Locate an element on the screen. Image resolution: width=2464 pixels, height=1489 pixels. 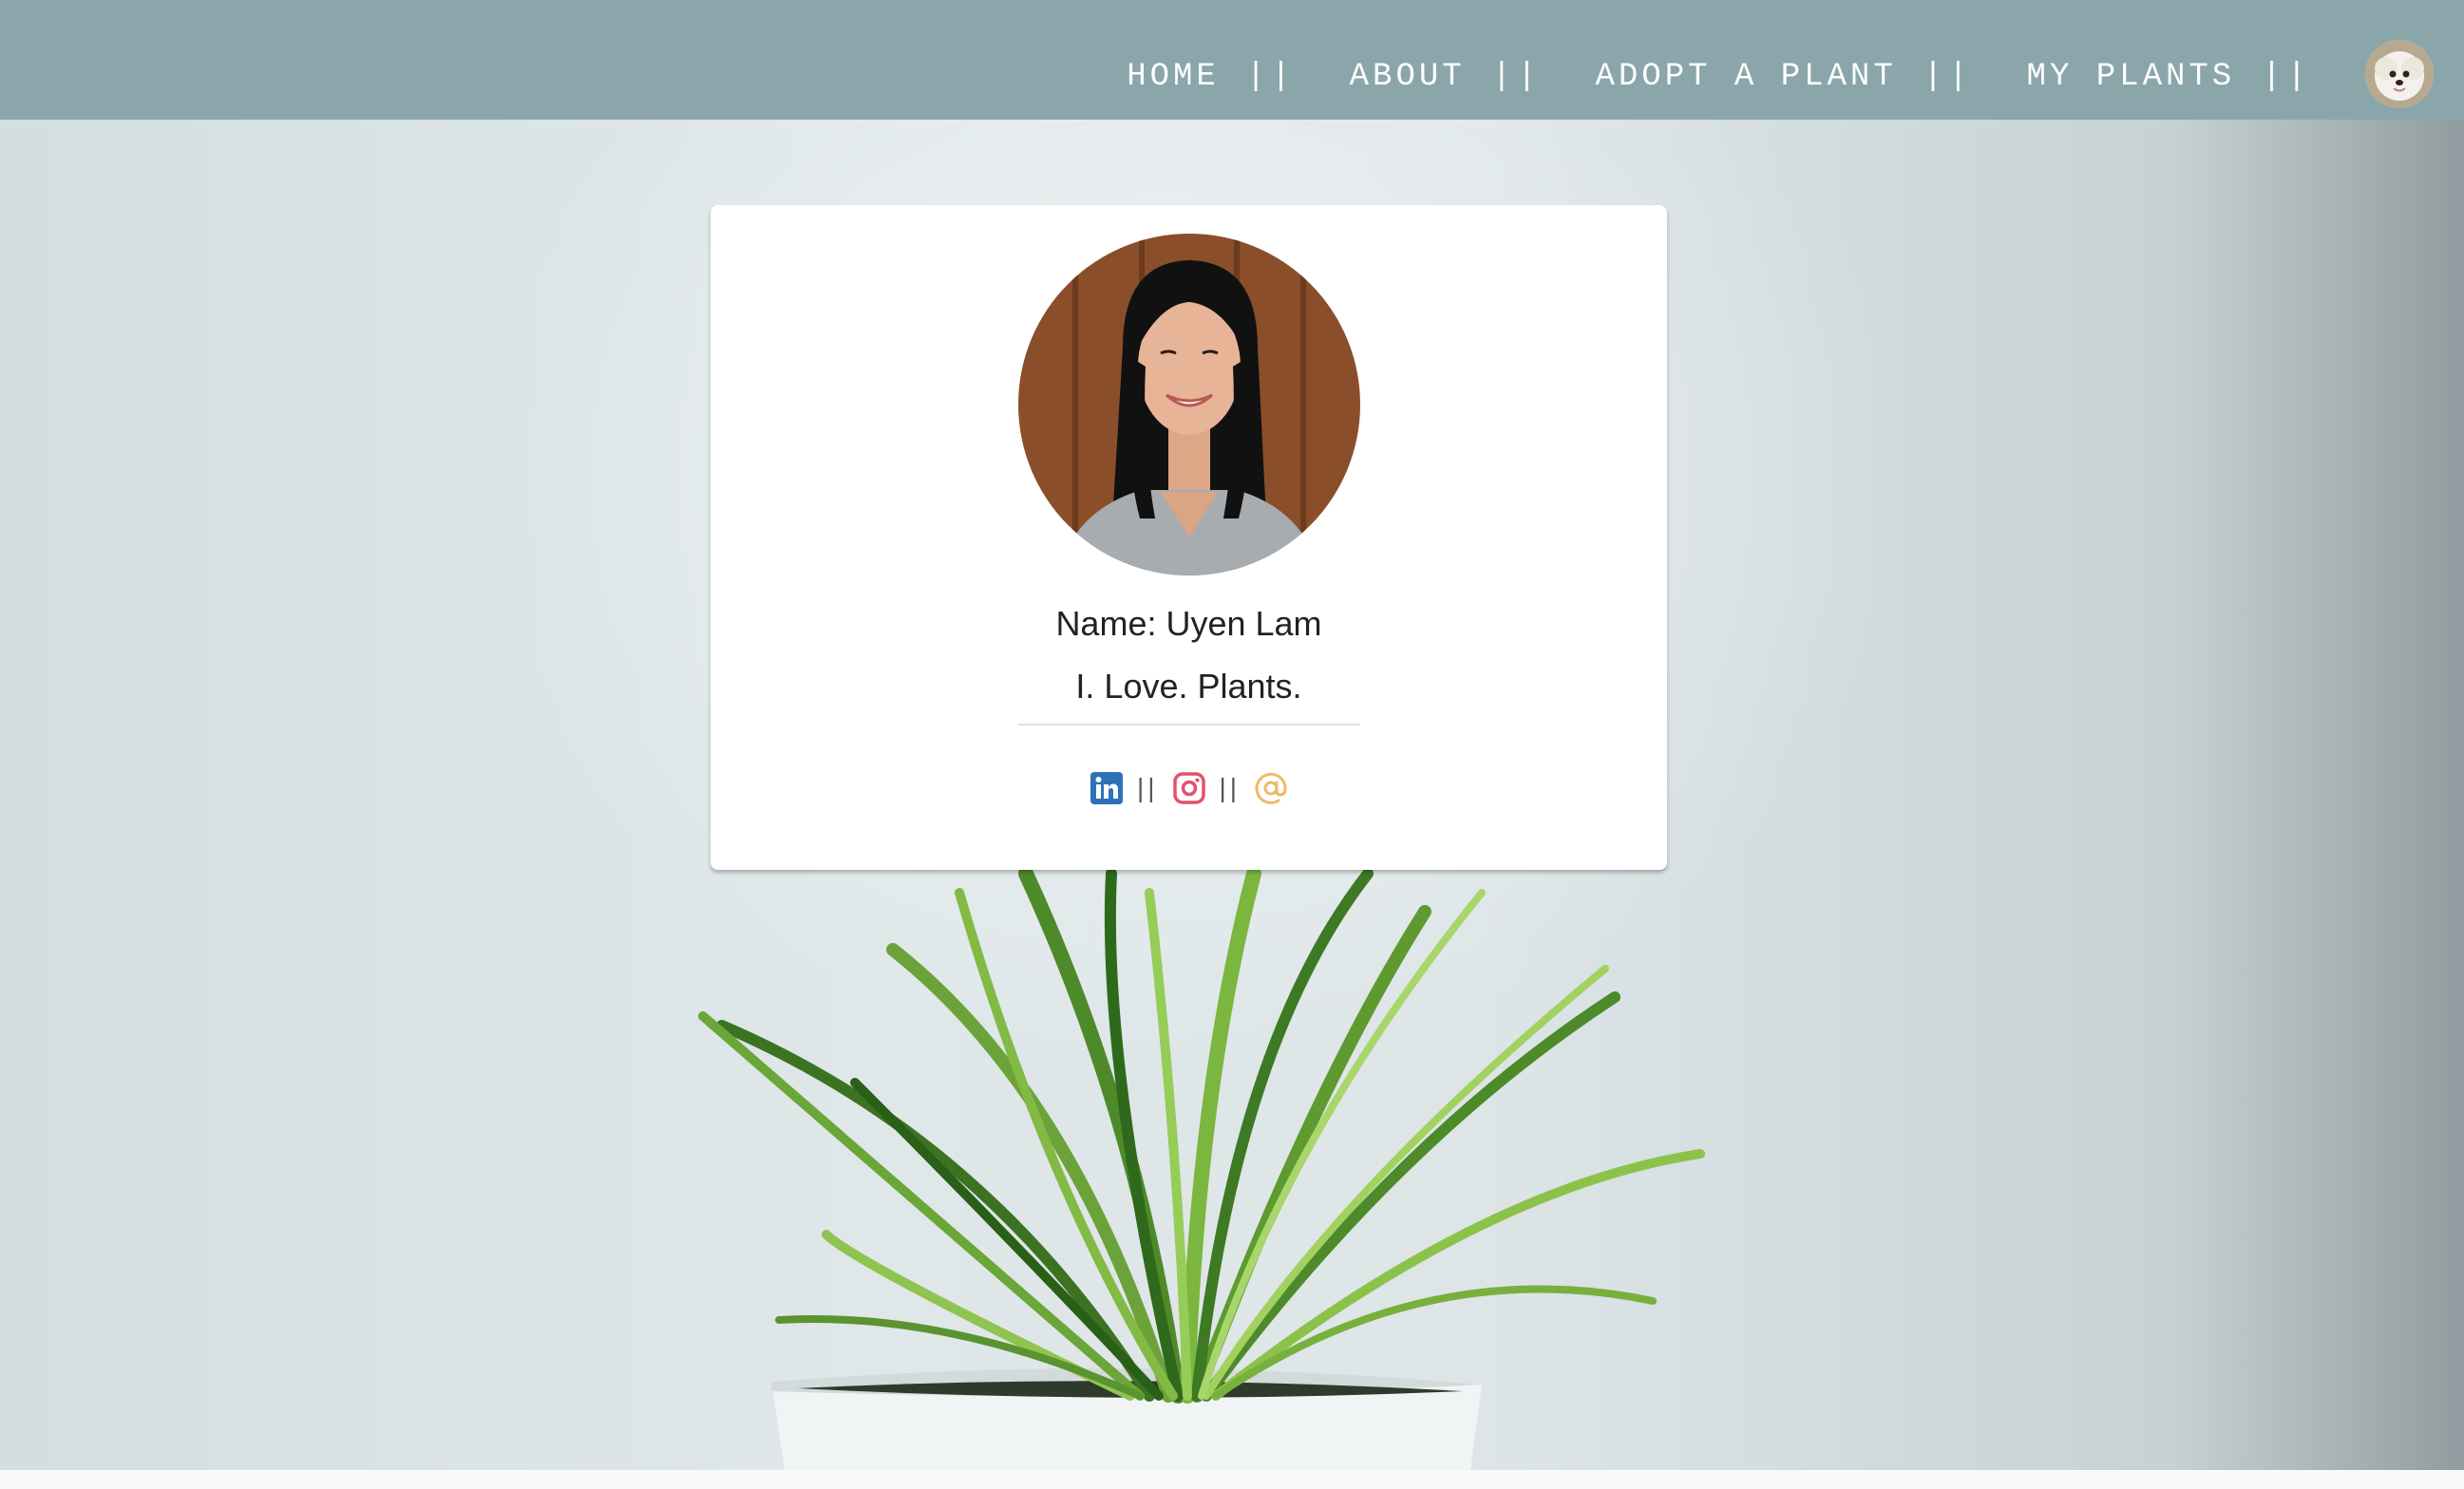
linkedin-icon is located at coordinates (1107, 788).